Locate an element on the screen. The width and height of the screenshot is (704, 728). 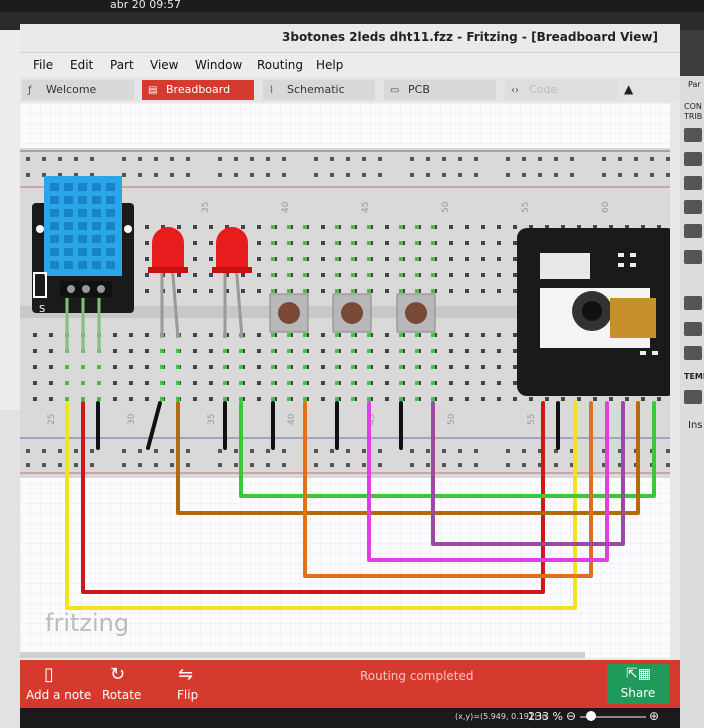
menu-view: View is located at coordinates (164, 65).